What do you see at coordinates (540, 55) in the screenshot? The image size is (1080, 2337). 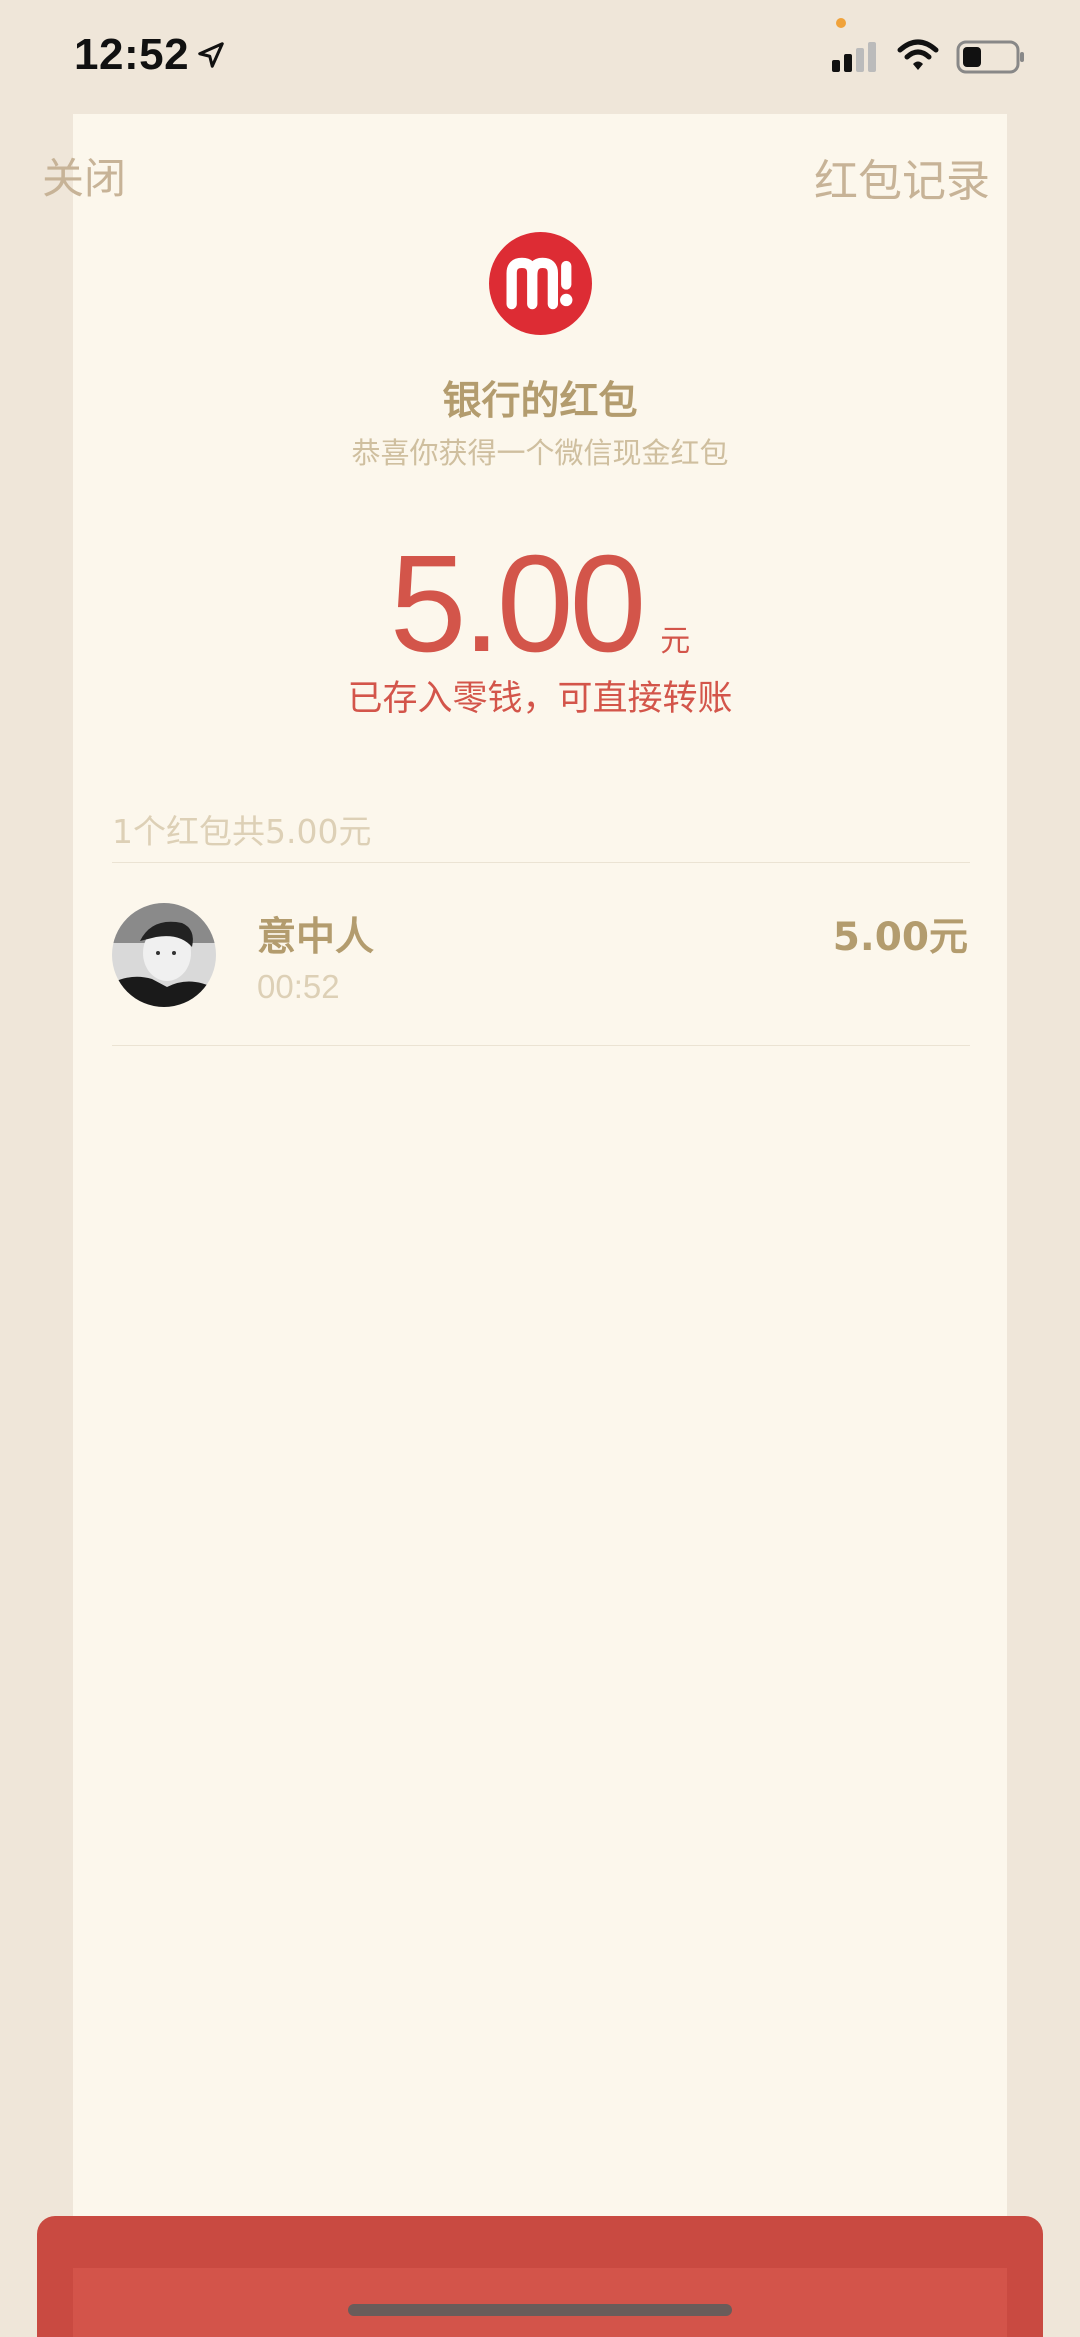 I see `status-bar: 12:52` at bounding box center [540, 55].